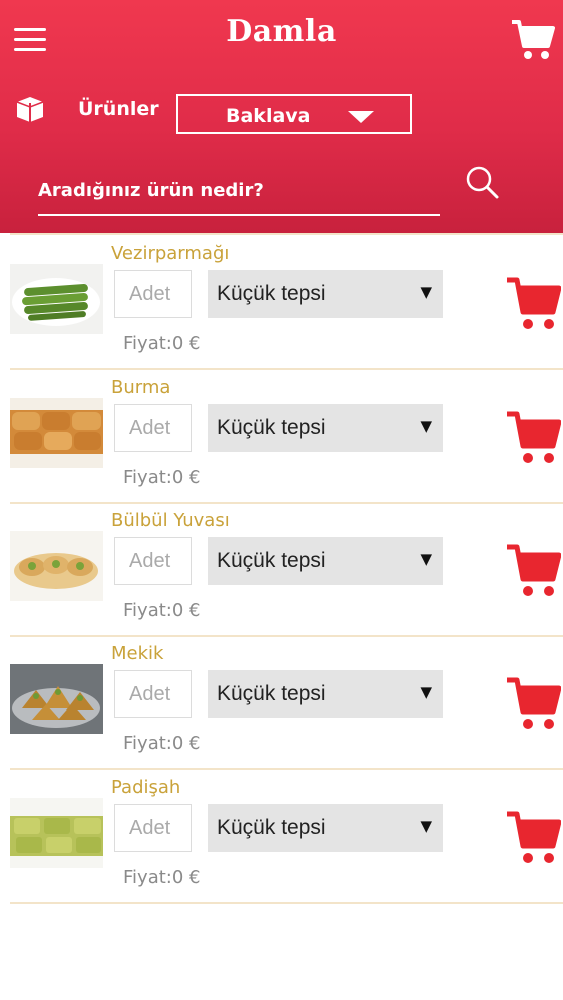  I want to click on shopping-cart-icon, so click(533, 40).